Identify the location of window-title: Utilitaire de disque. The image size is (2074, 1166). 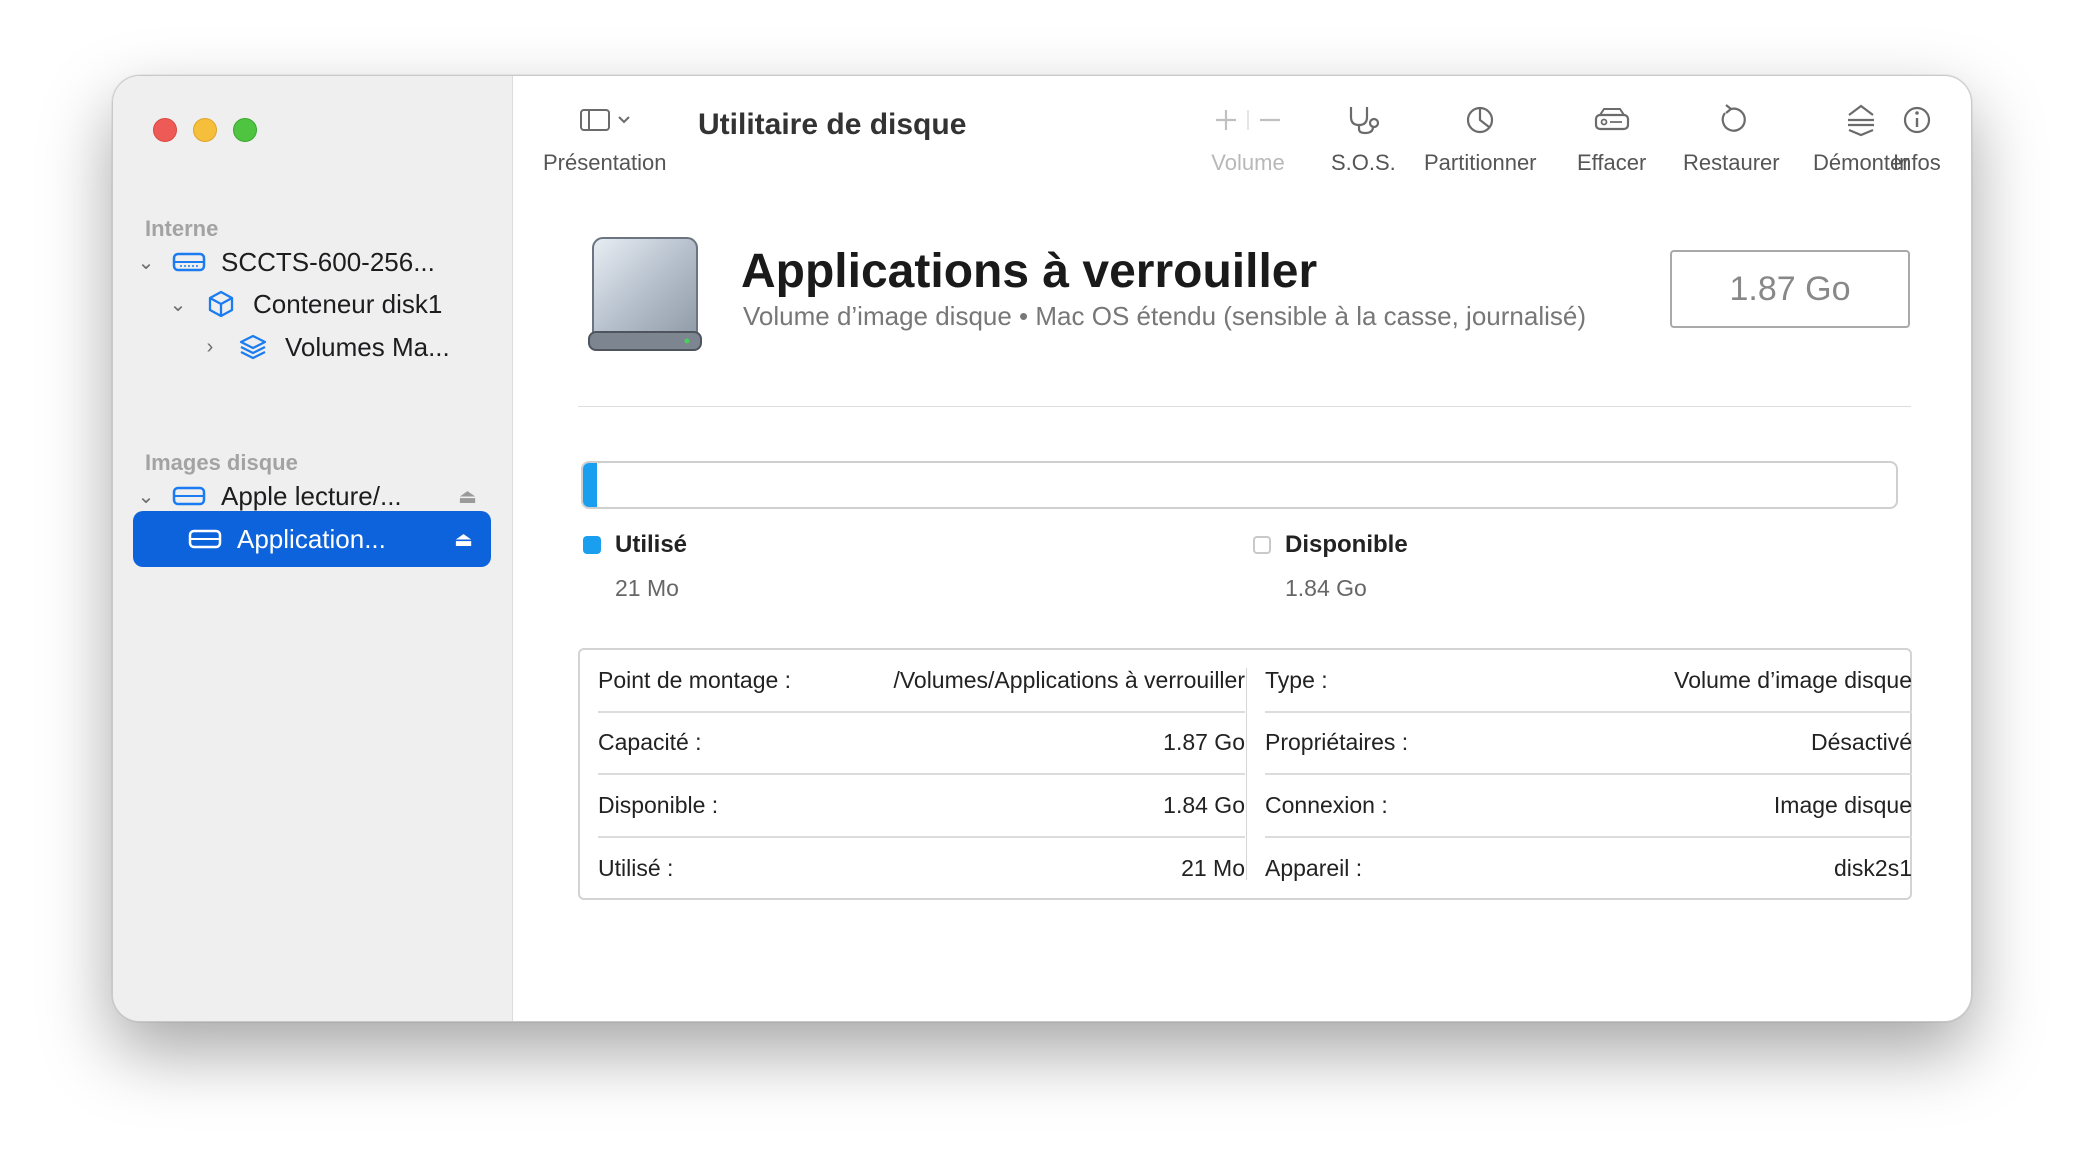
(832, 124).